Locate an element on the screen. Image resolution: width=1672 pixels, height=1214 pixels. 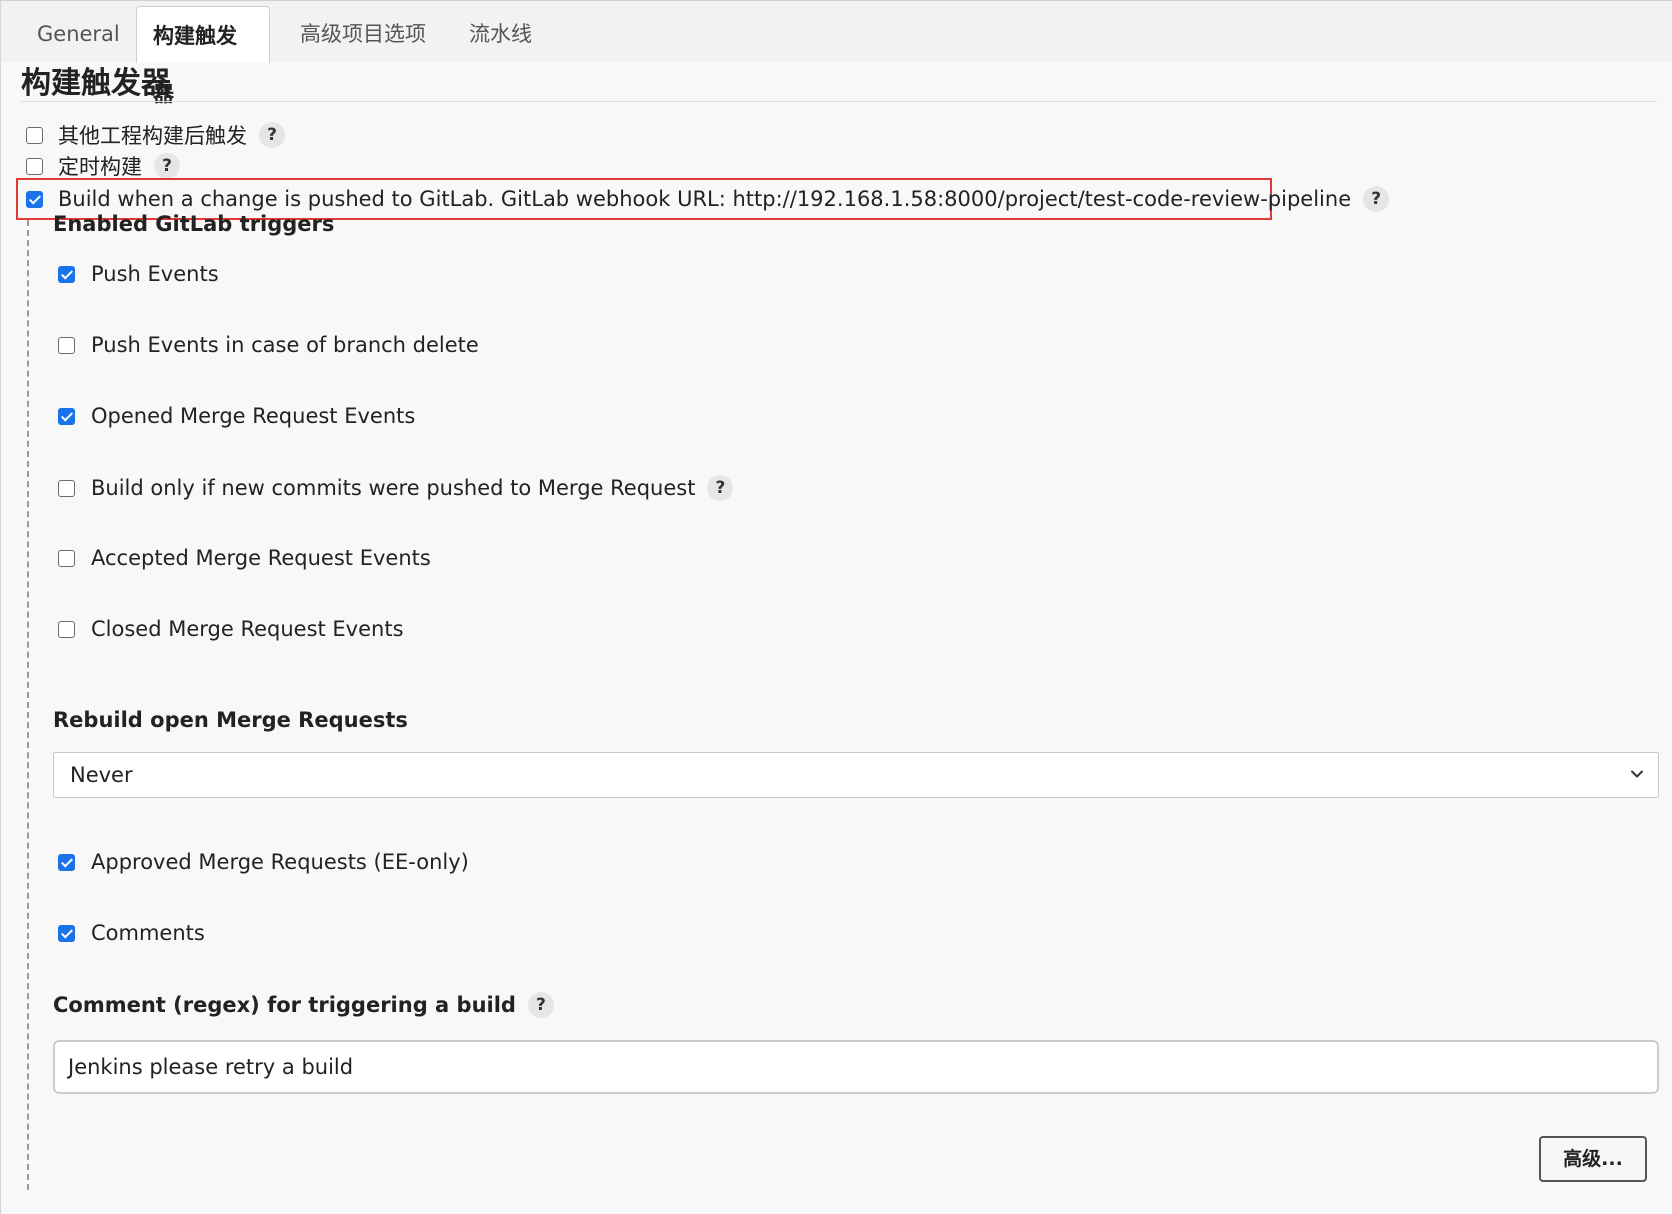
trigger-scheduled-checkbox is located at coordinates (34, 166).